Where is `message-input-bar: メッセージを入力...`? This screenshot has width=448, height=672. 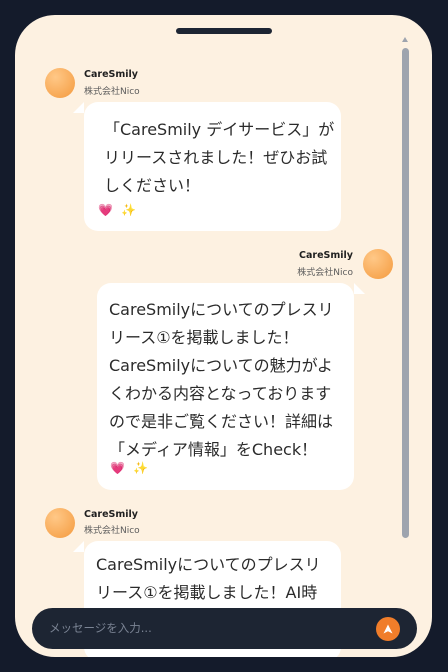
message-input-bar: メッセージを入力... is located at coordinates (224, 628).